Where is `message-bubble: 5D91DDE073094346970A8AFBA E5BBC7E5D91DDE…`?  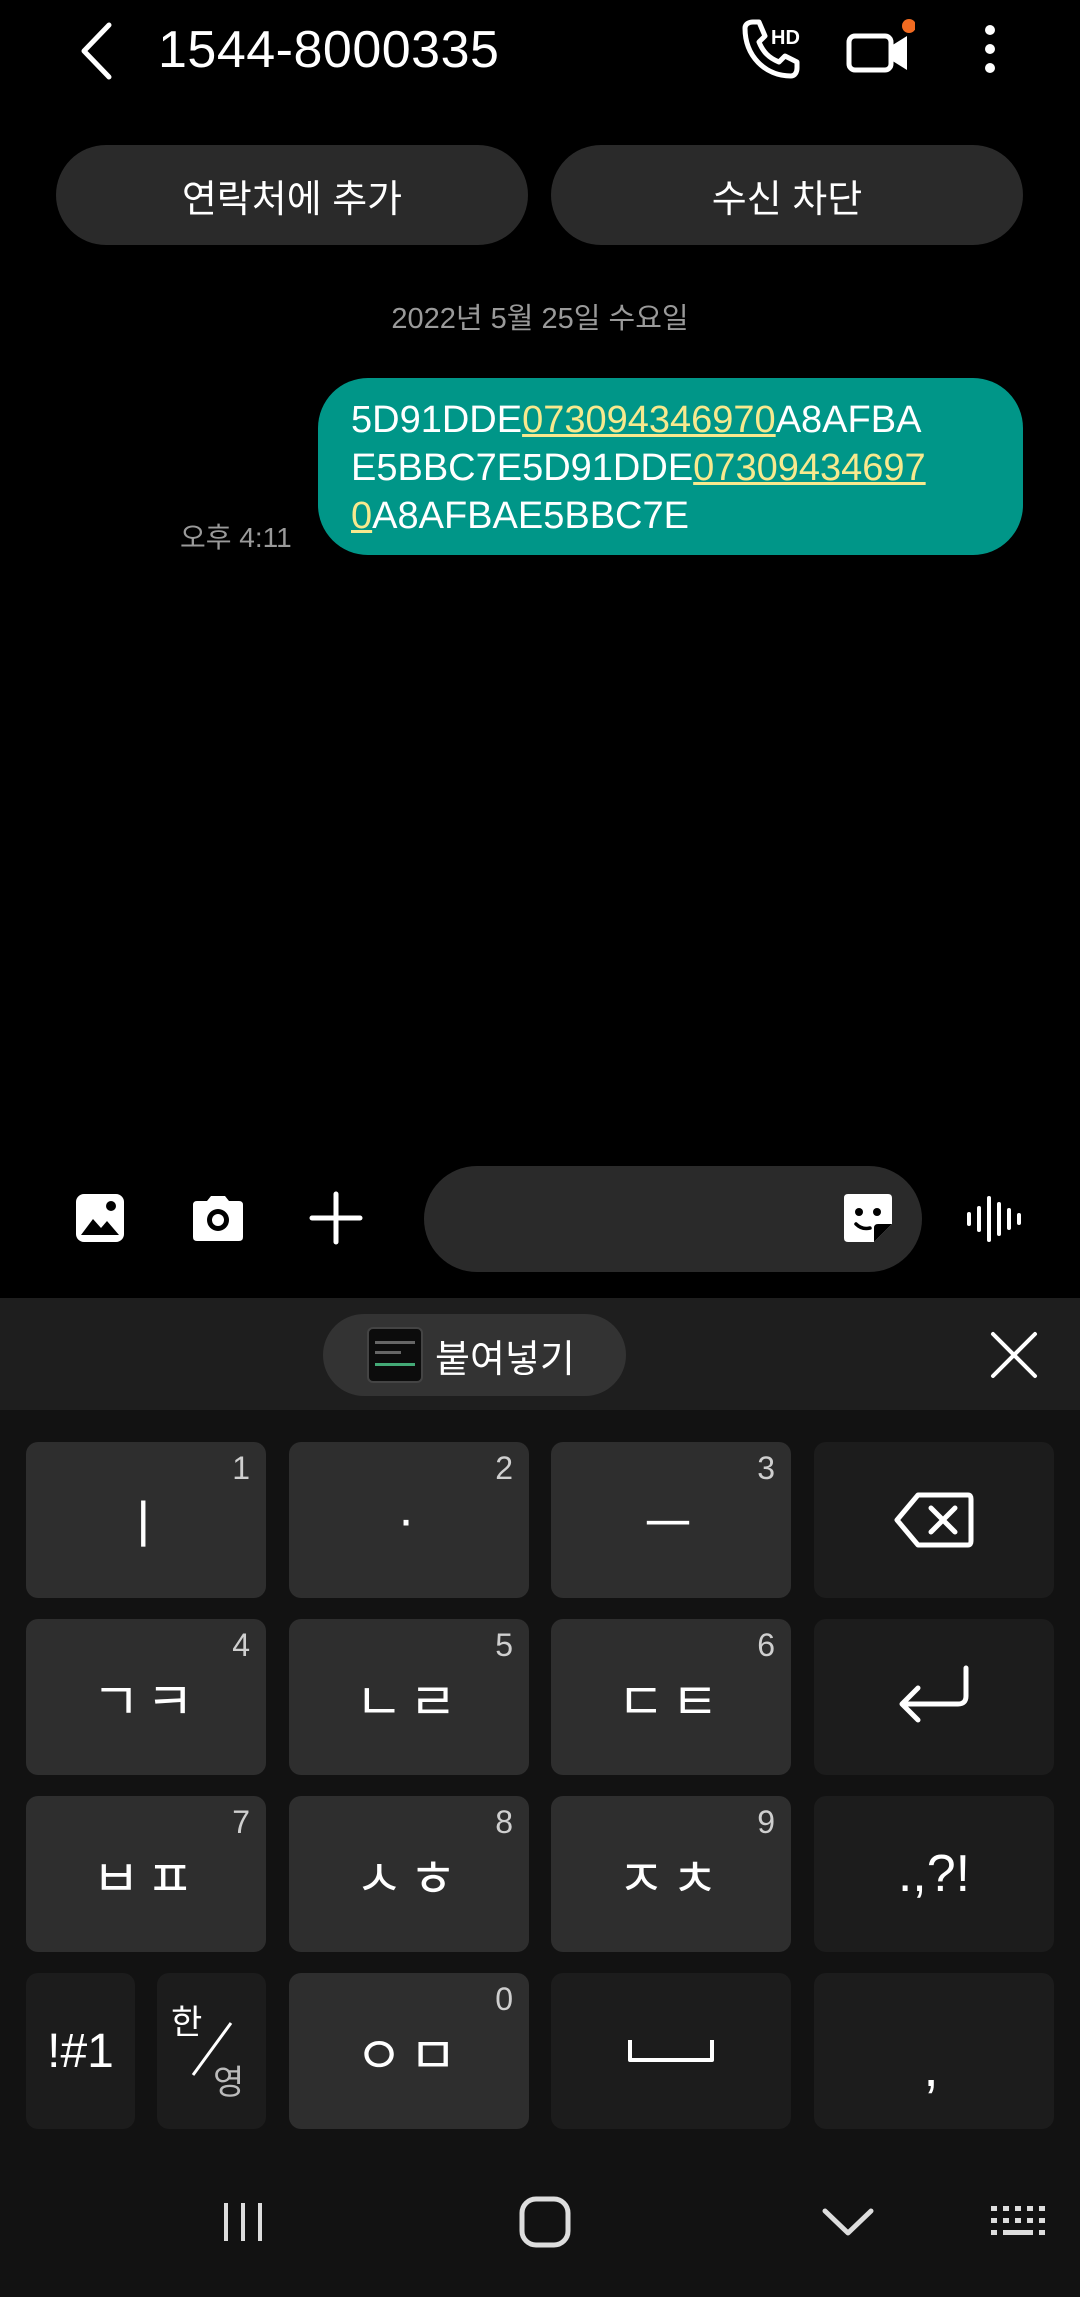
message-bubble: 5D91DDE073094346970A8AFBA E5BBC7E5D91DDE… is located at coordinates (670, 466).